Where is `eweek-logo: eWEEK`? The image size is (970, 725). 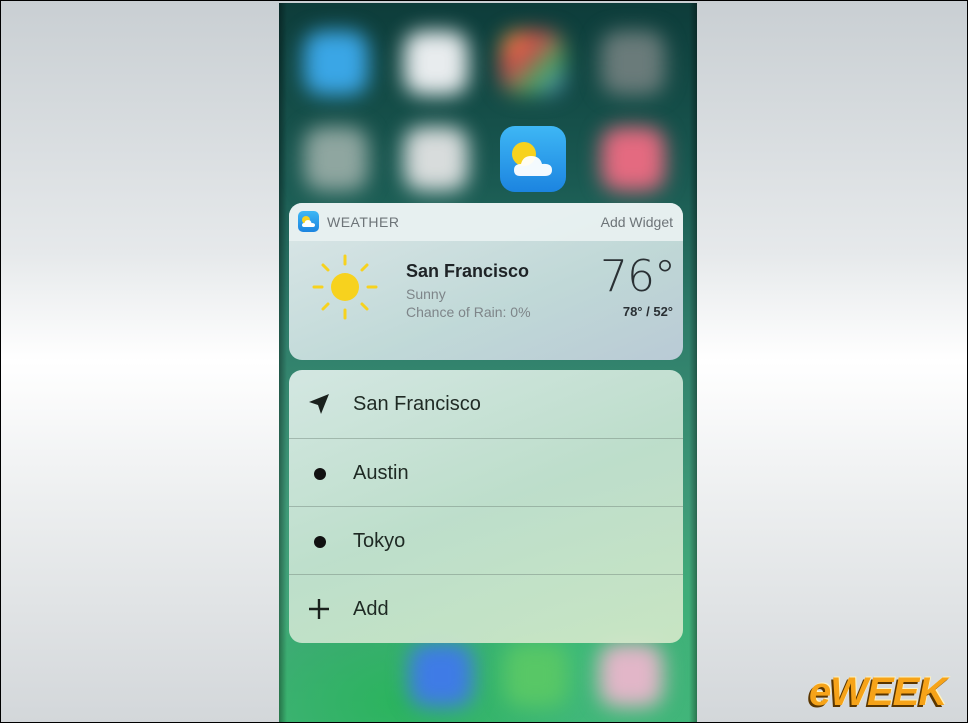 eweek-logo: eWEEK is located at coordinates (878, 692).